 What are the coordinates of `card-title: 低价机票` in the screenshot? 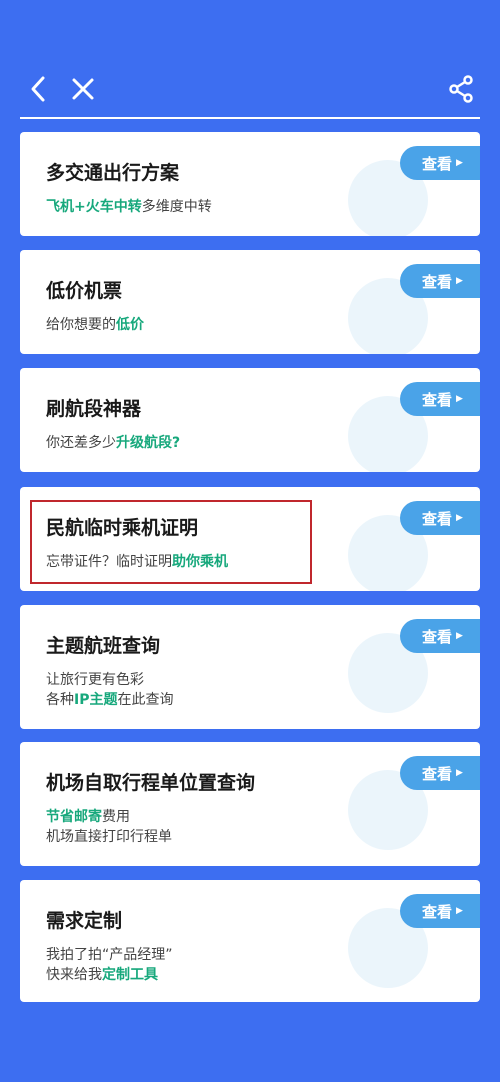 It's located at (84, 291).